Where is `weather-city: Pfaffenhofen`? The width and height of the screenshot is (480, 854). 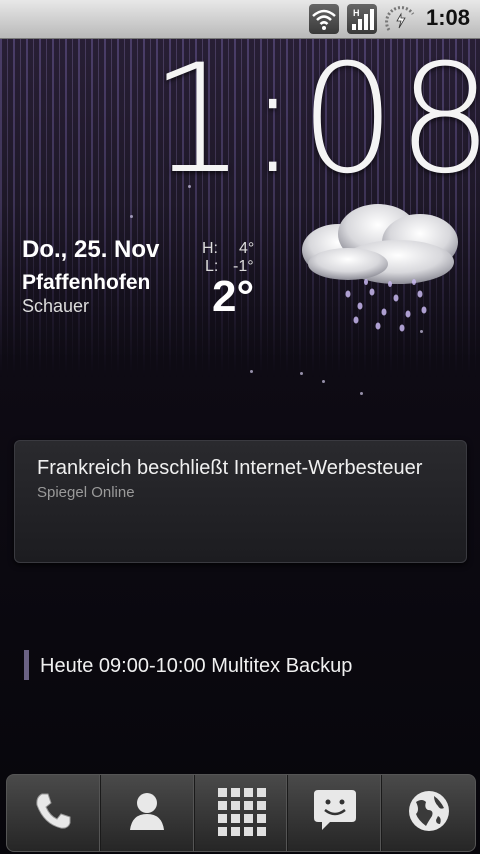 weather-city: Pfaffenhofen is located at coordinates (86, 283).